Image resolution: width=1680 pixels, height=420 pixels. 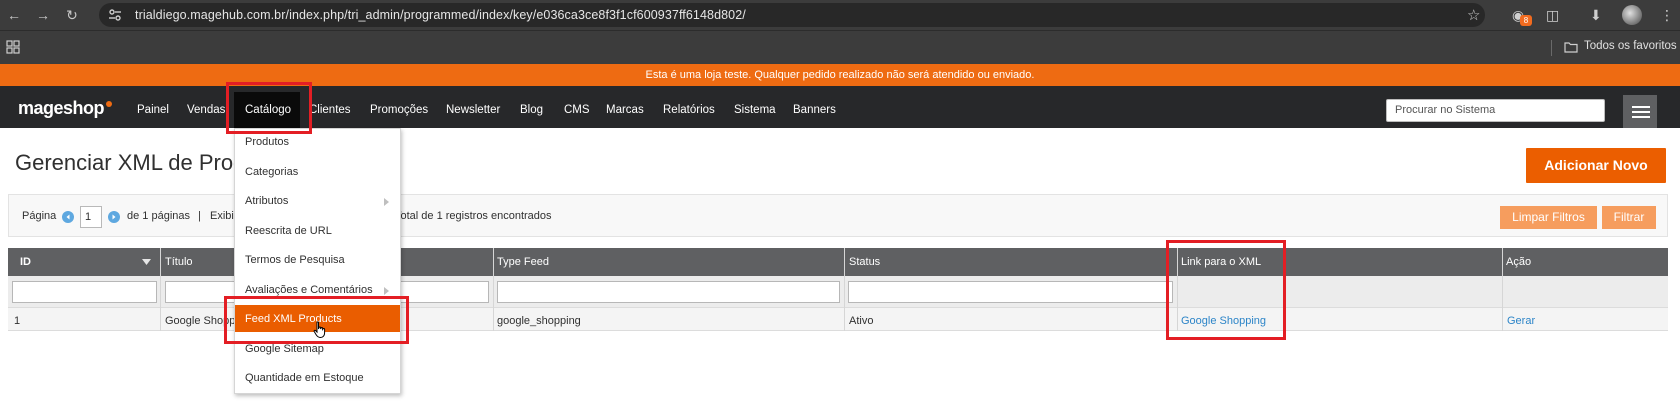 I want to click on page-number-input: 1, so click(x=91, y=217).